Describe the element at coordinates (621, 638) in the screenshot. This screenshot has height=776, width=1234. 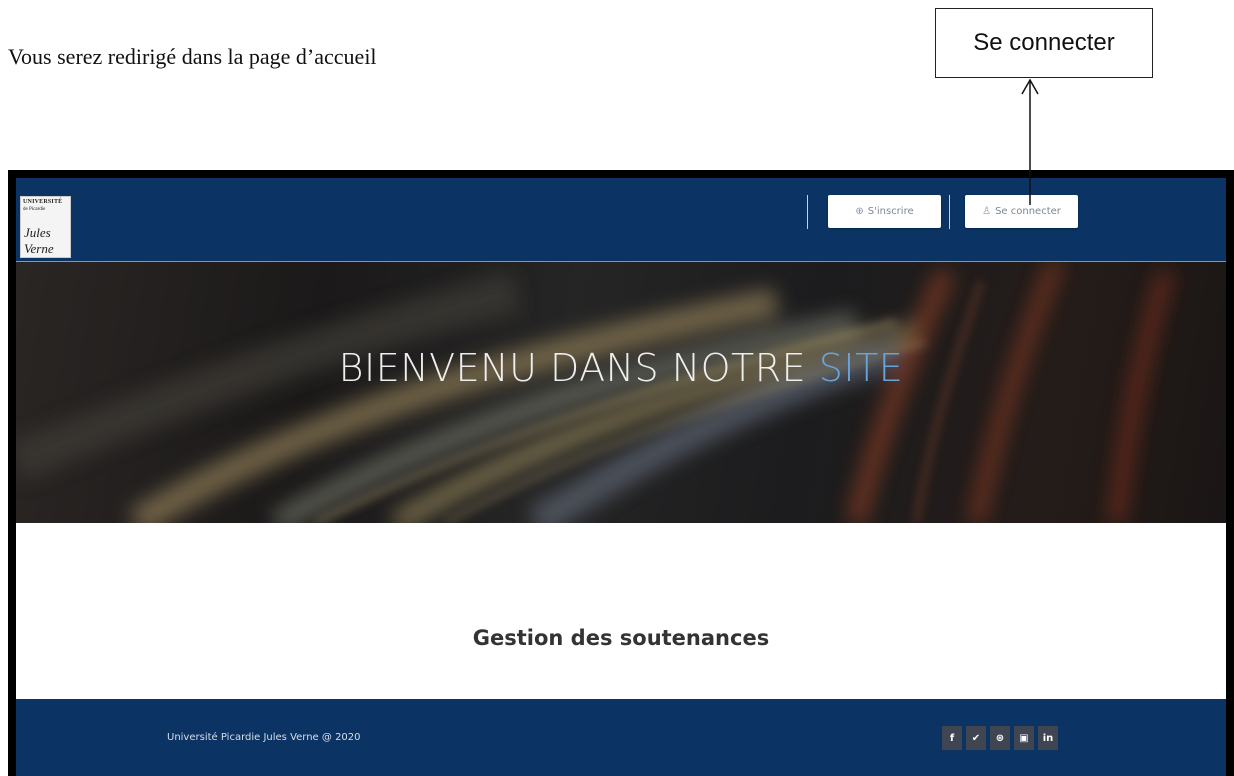
I see `page-title: Gestion des soutenances` at that location.